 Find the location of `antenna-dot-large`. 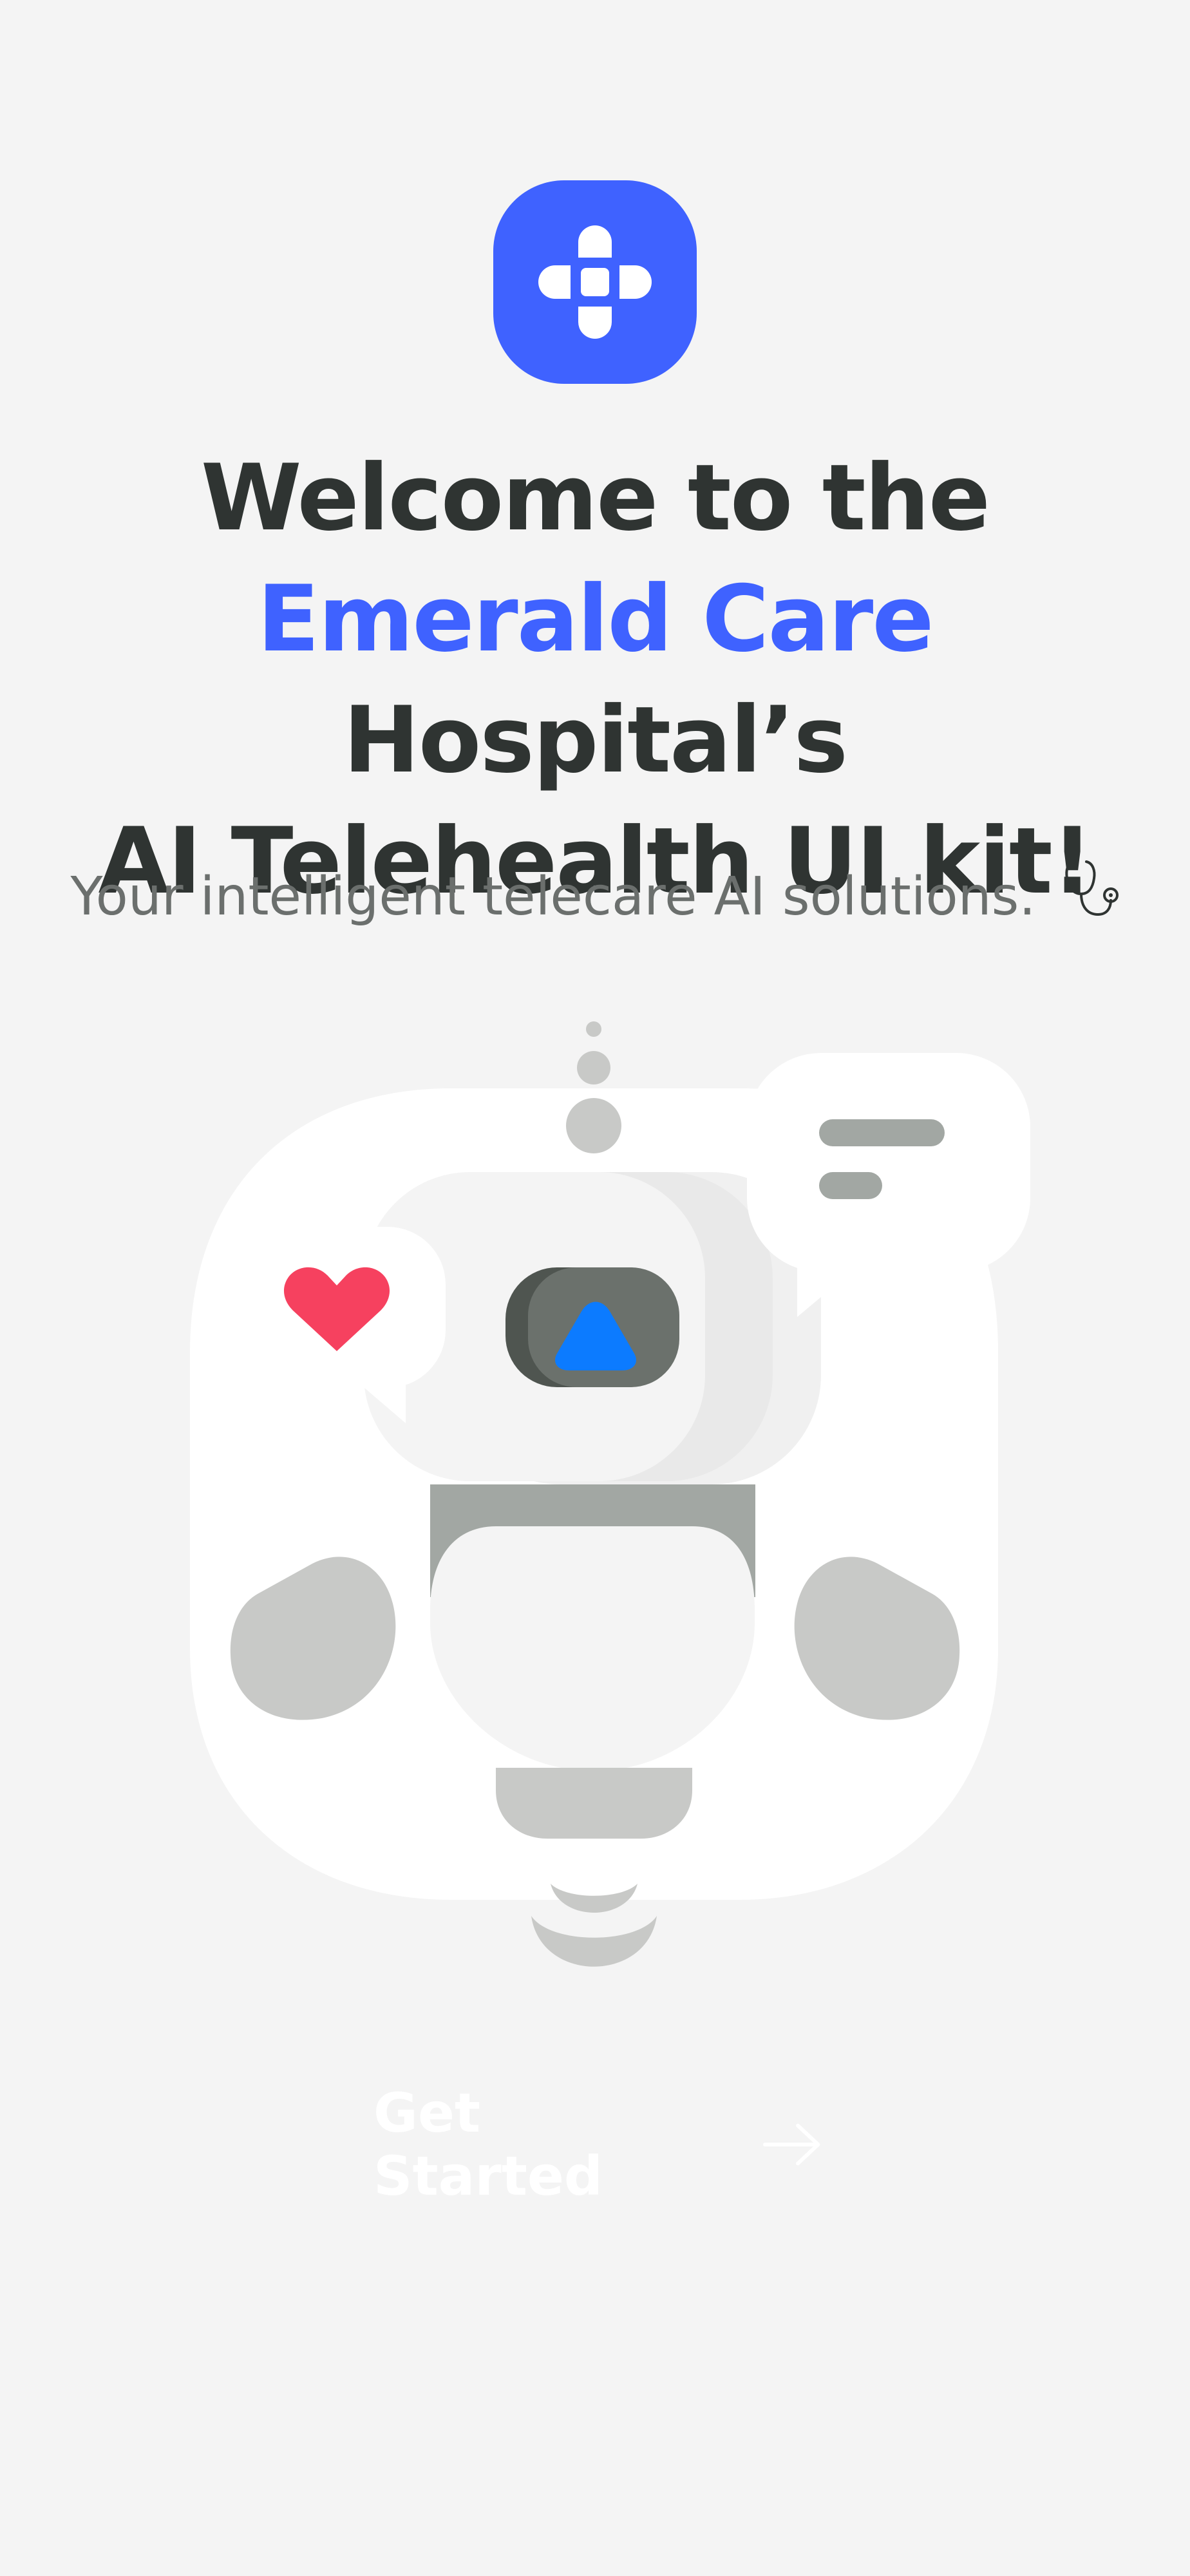

antenna-dot-large is located at coordinates (593, 1125).